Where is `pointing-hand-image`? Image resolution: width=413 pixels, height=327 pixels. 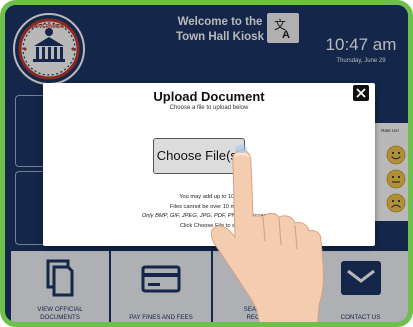 pointing-hand-image is located at coordinates (267, 233).